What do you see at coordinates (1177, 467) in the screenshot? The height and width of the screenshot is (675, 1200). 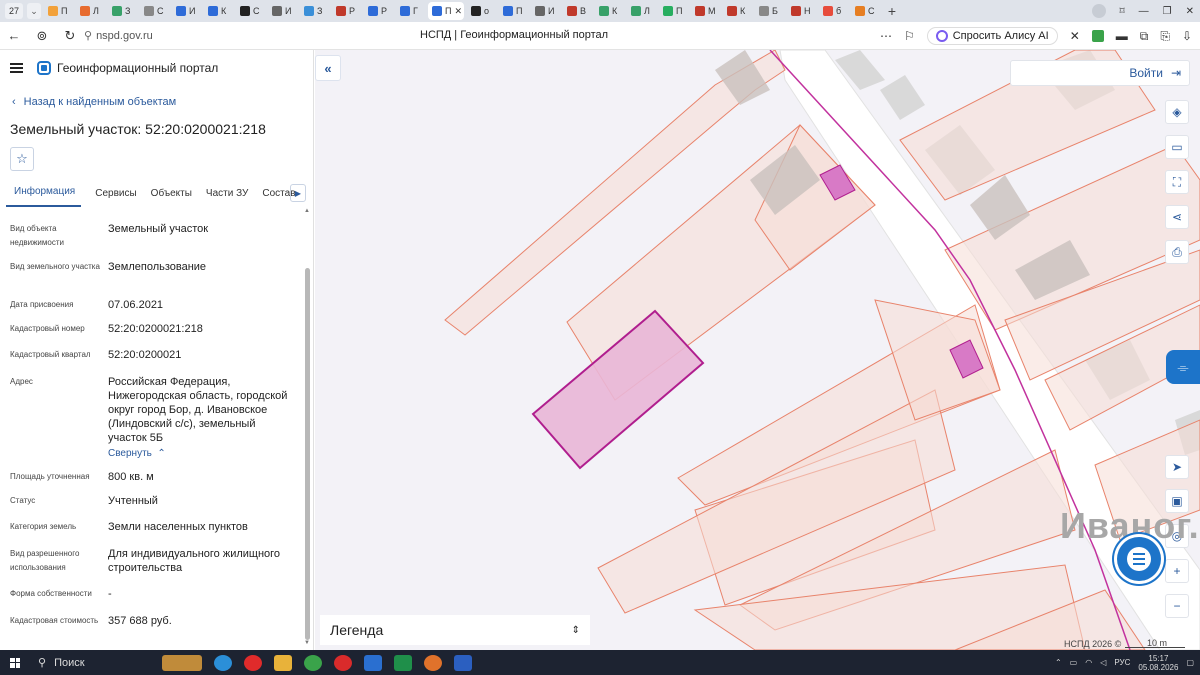 I see `locate-button: ➤` at bounding box center [1177, 467].